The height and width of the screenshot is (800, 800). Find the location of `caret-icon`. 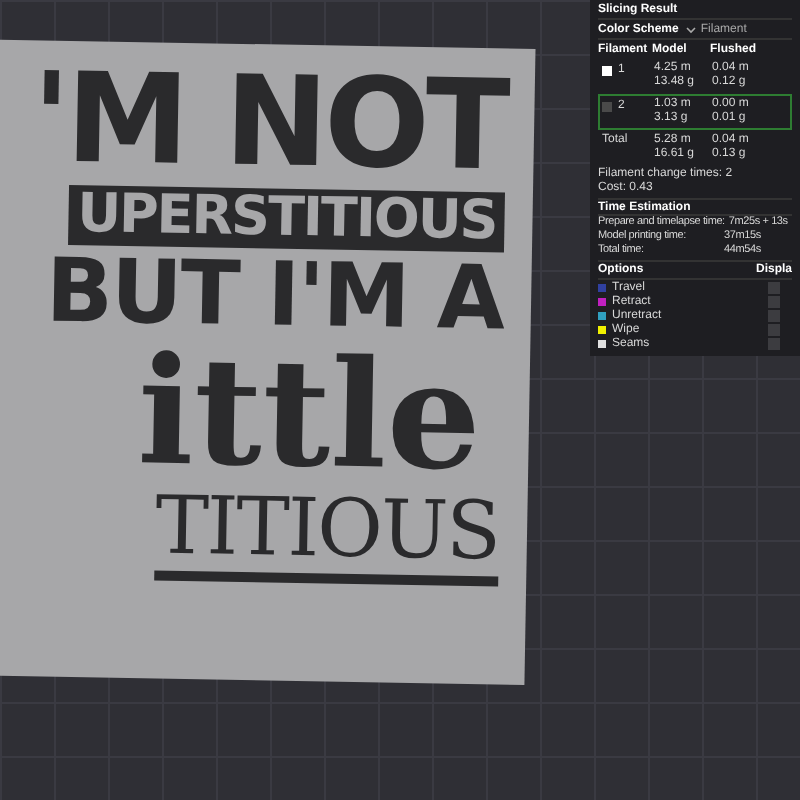

caret-icon is located at coordinates (691, 29).